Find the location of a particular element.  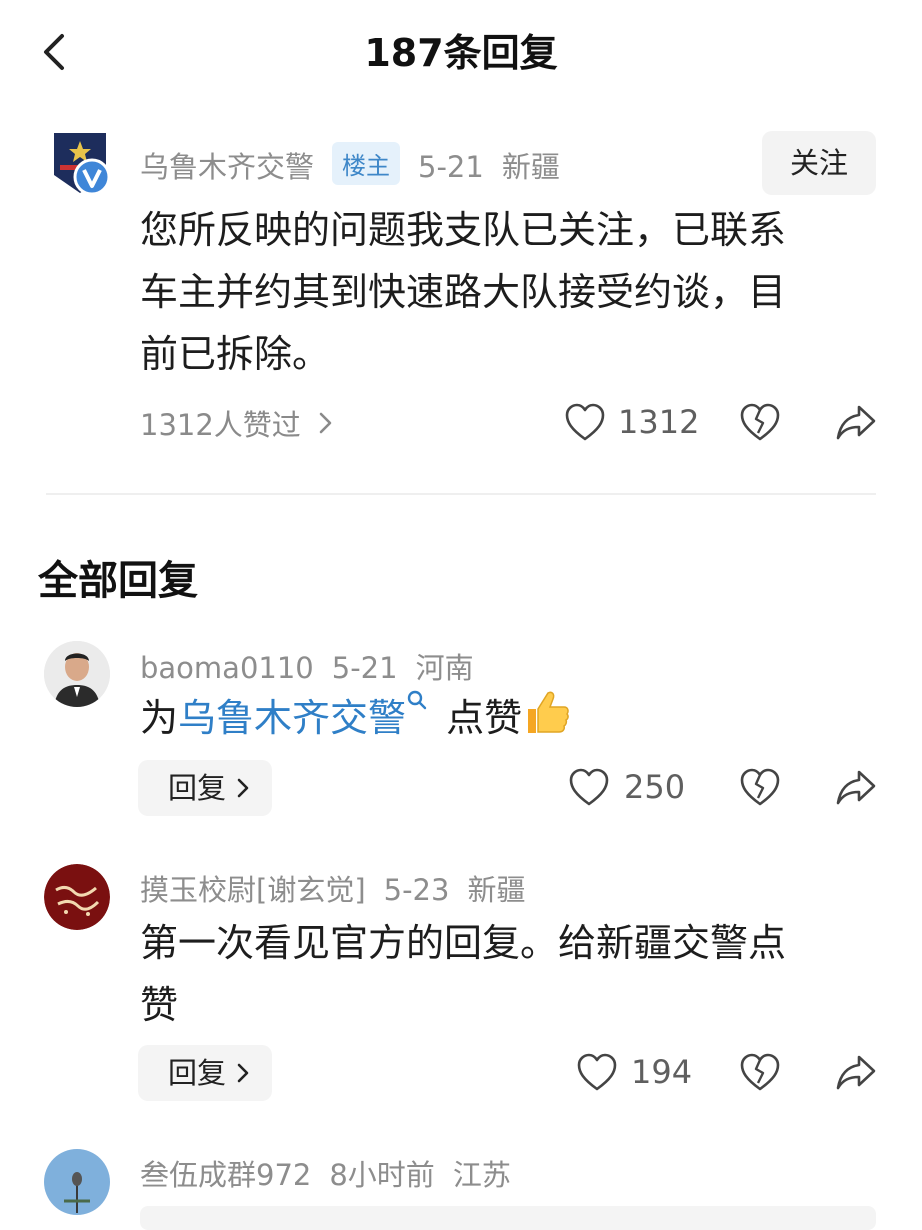

post-text-line: 车主并约其到快速路大队接受约谈，目 is located at coordinates (463, 292).